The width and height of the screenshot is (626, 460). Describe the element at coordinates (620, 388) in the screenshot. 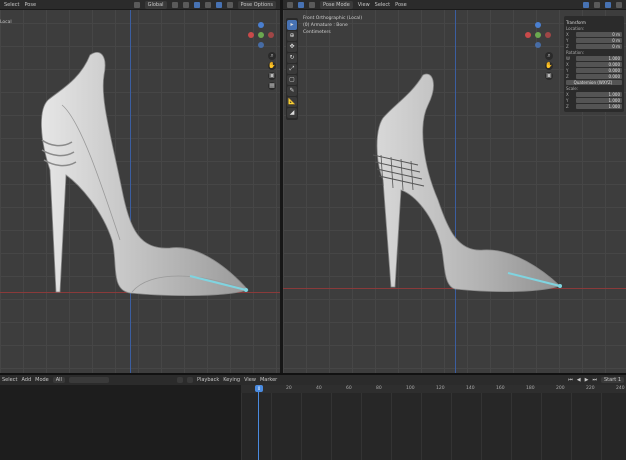

I see `ruler-tick: 240` at that location.